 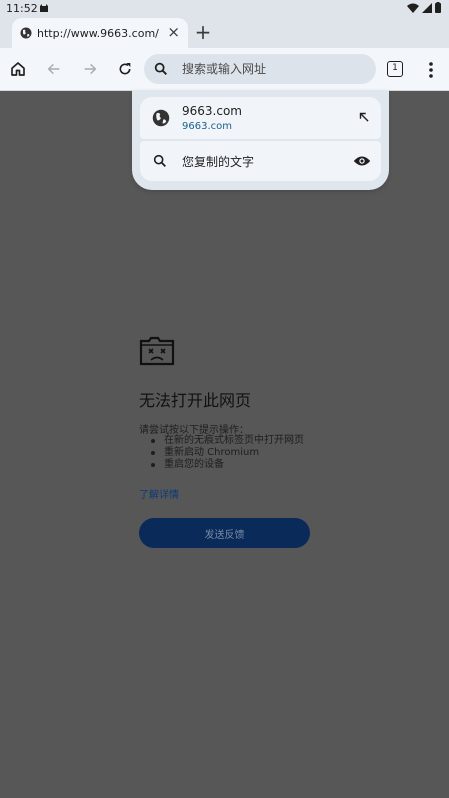 I want to click on more-vert-icon, so click(x=431, y=70).